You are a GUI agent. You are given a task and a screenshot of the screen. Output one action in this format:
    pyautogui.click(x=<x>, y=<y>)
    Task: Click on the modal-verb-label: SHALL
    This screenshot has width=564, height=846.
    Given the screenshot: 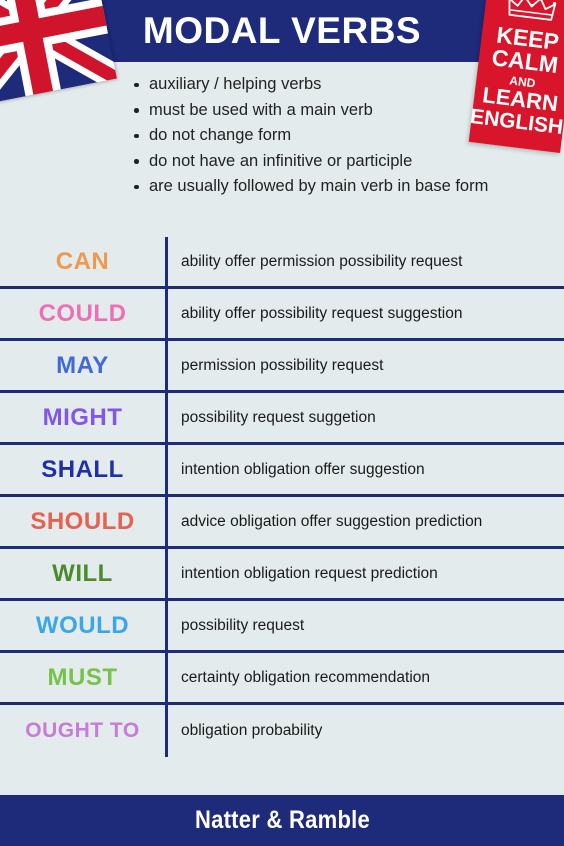 What is the action you would take?
    pyautogui.click(x=82, y=469)
    